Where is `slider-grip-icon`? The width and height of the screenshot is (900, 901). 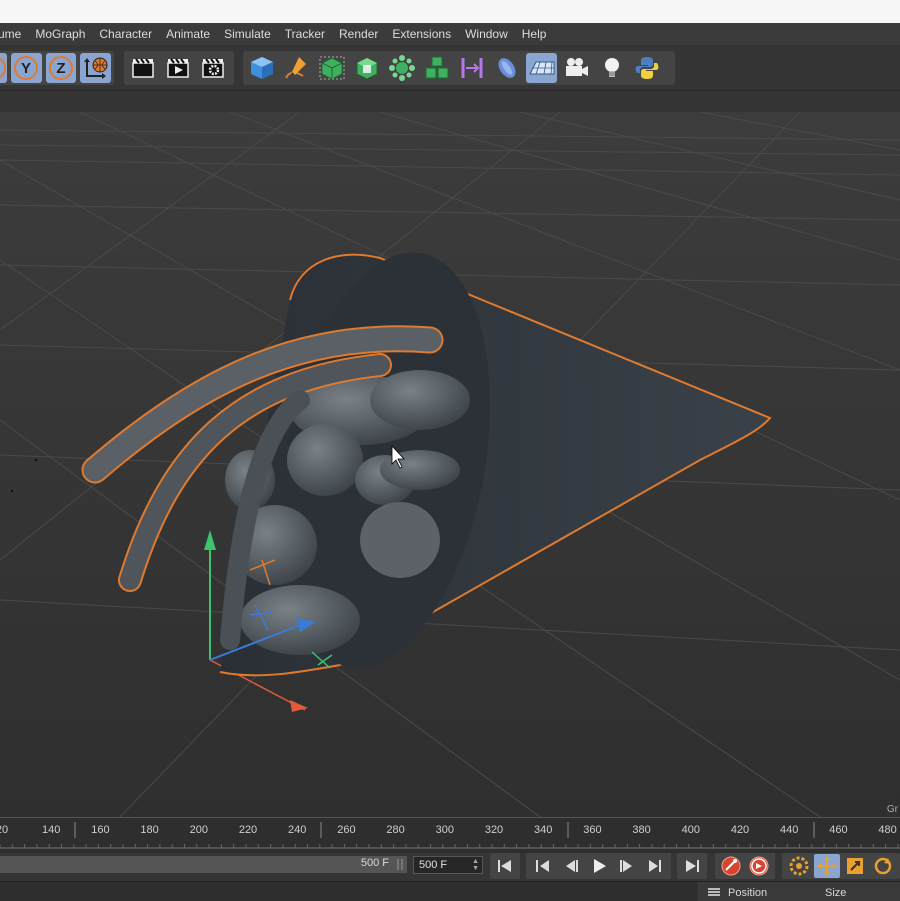 slider-grip-icon is located at coordinates (400, 864).